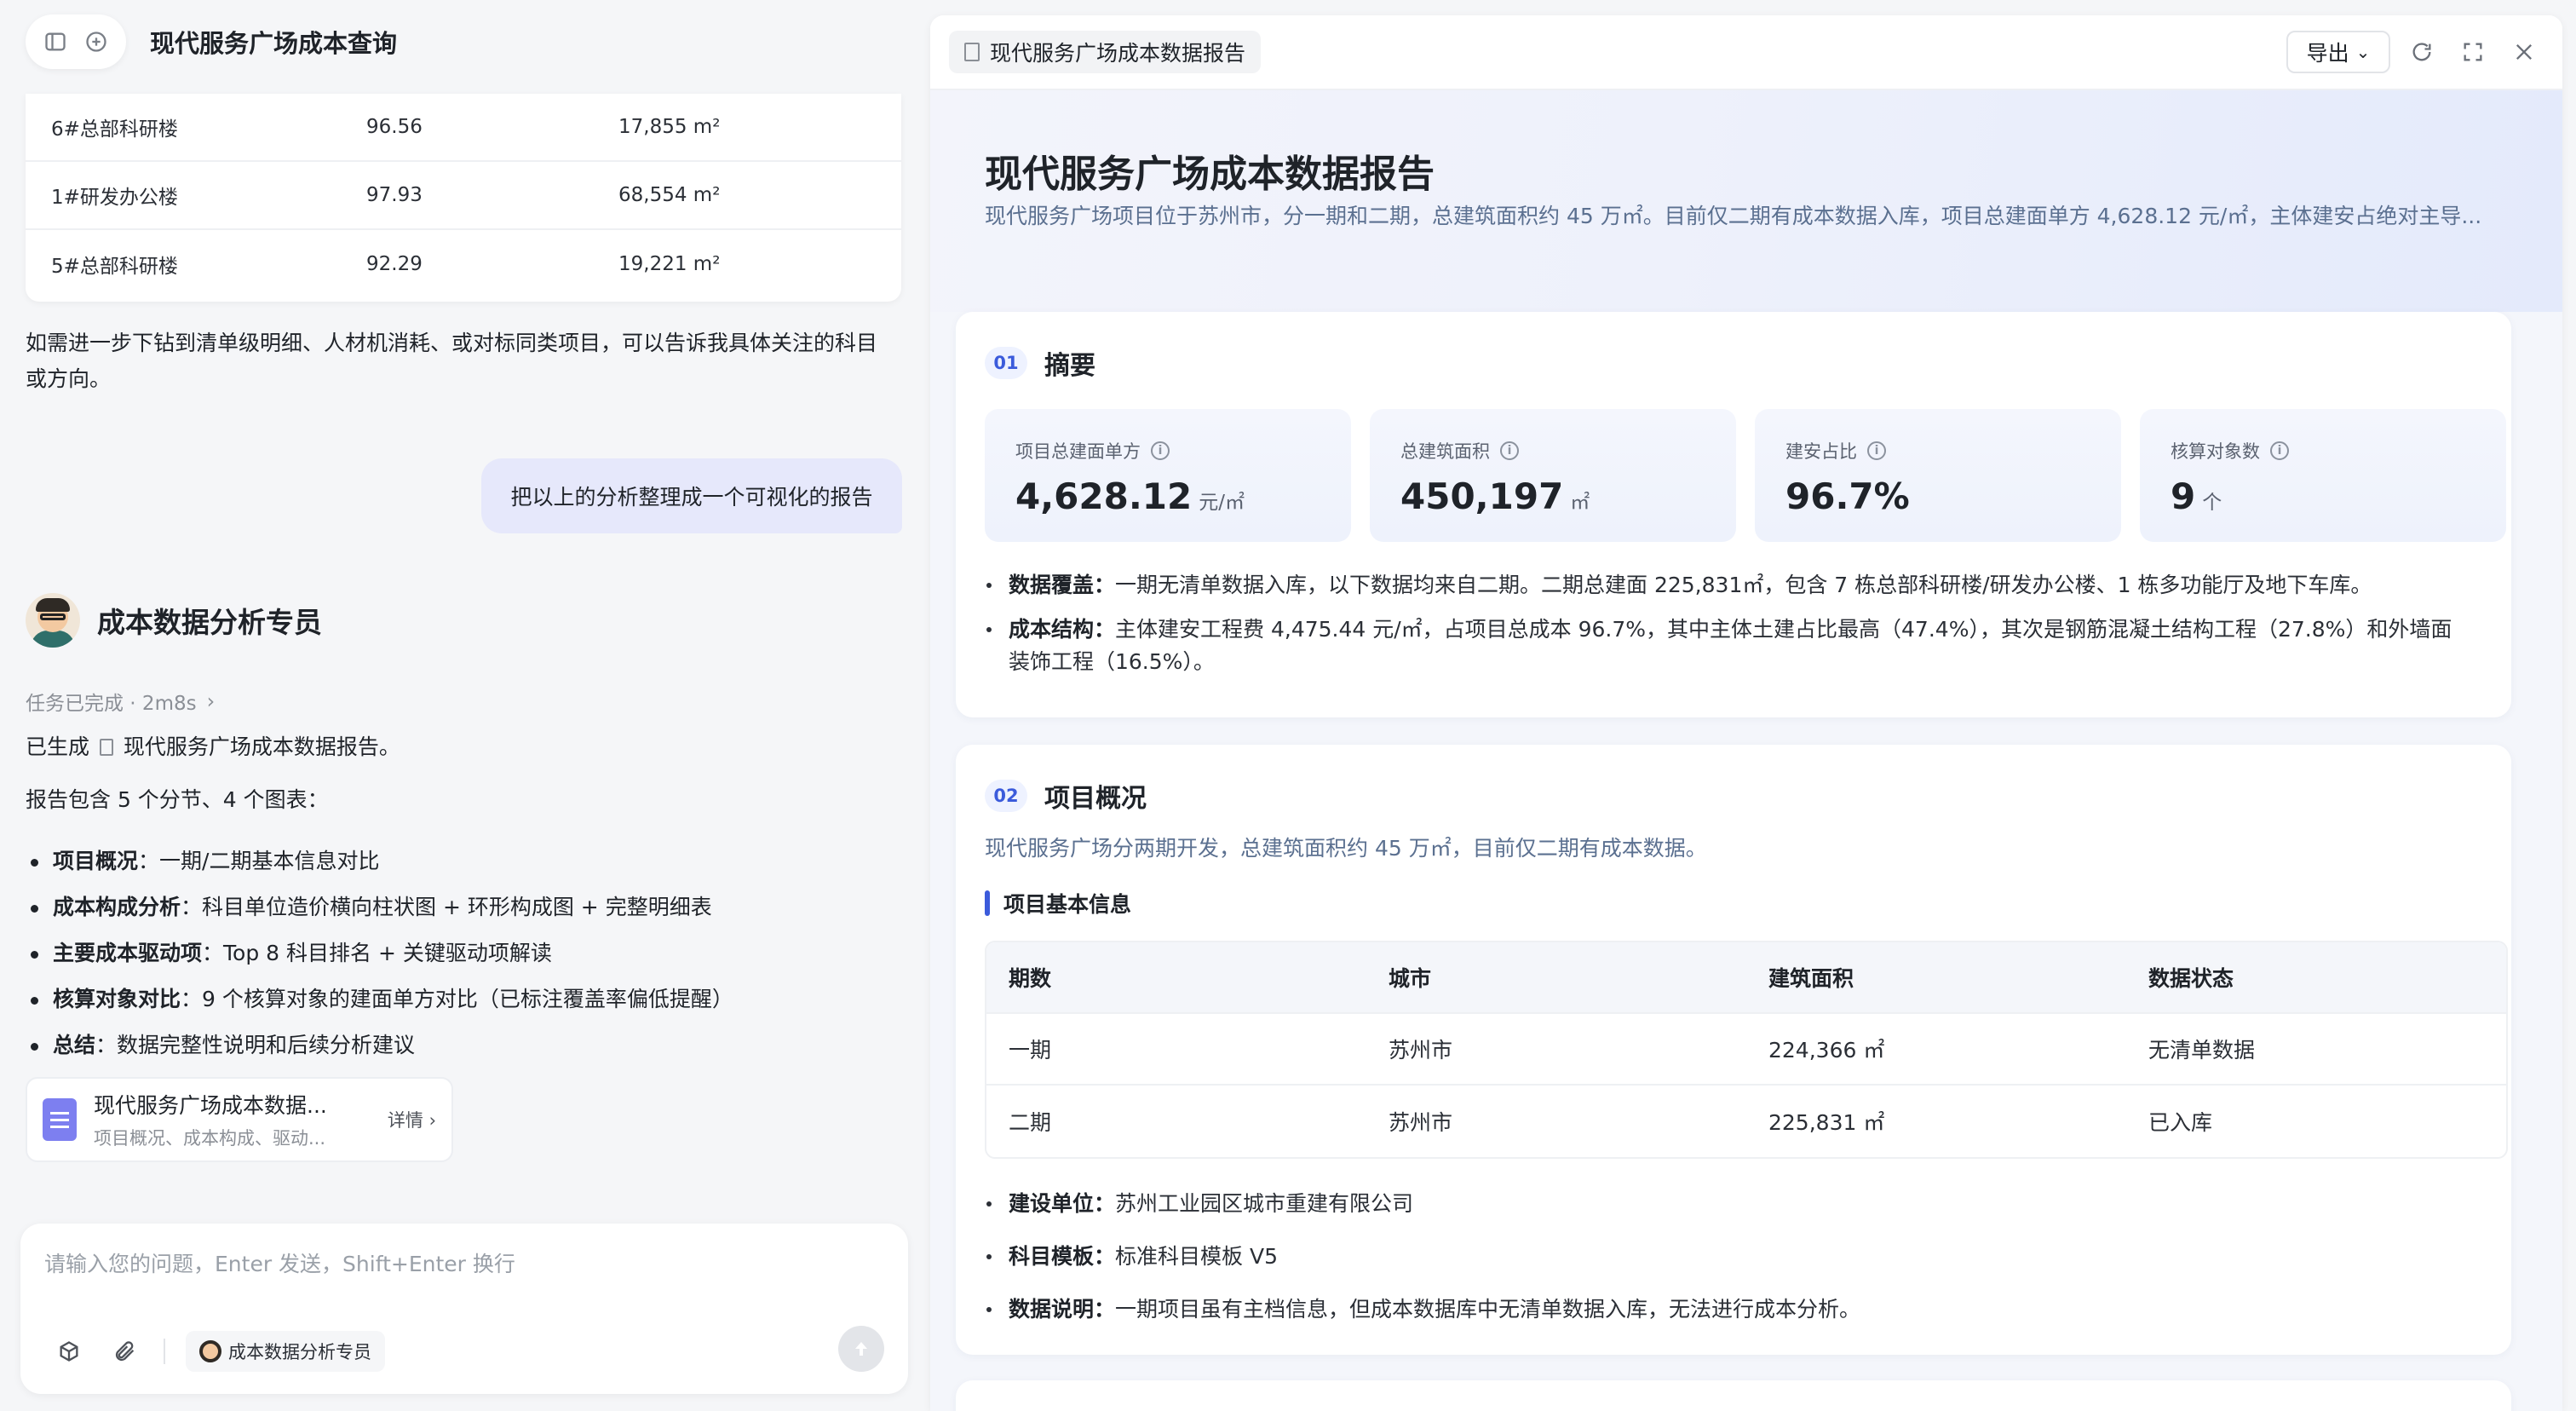 The width and height of the screenshot is (2576, 1411). What do you see at coordinates (96, 42) in the screenshot?
I see `new-chat-icon` at bounding box center [96, 42].